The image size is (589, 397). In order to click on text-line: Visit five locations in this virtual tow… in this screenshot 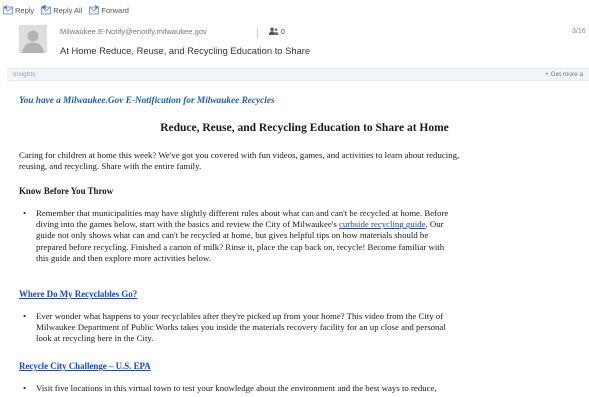, I will do `click(236, 388)`.